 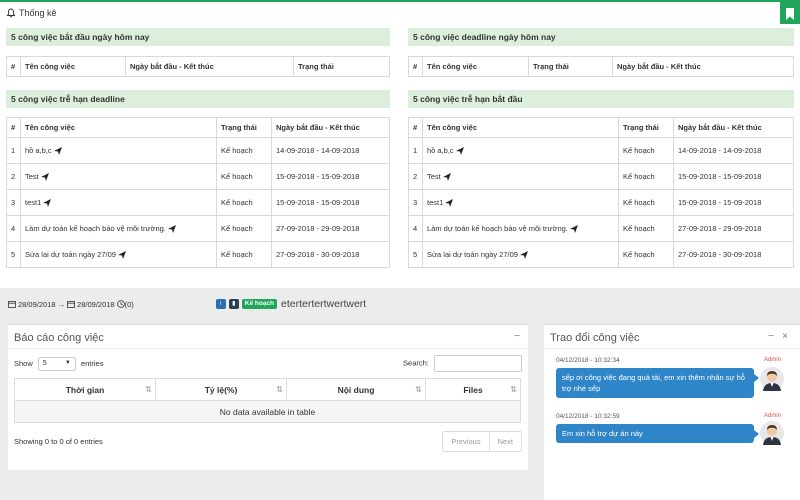 I want to click on card-title: Trao đổi công việc, so click(x=595, y=338).